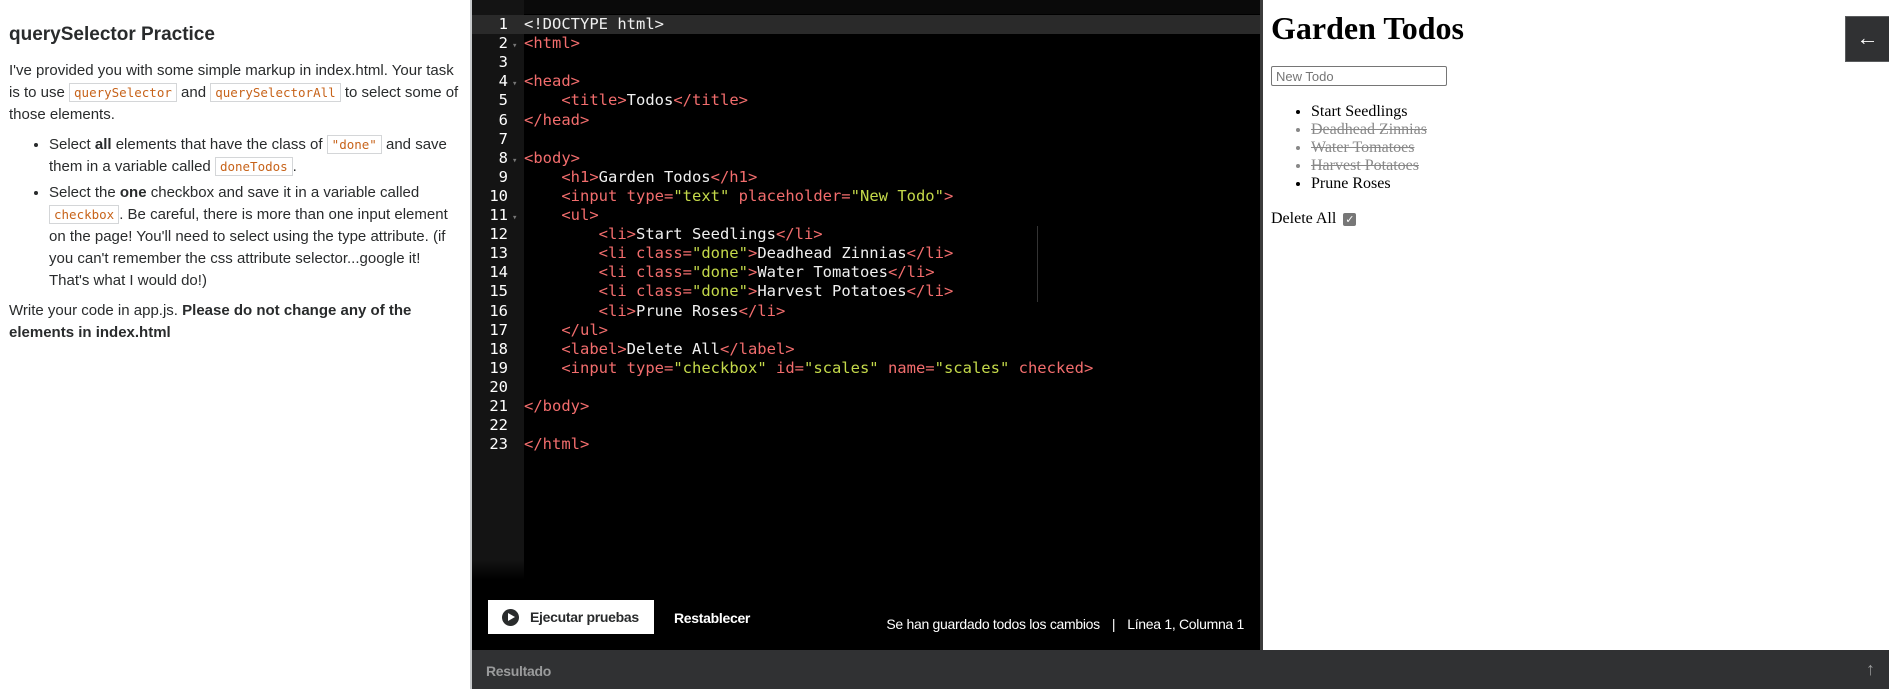  I want to click on line-number: 14, so click(498, 272).